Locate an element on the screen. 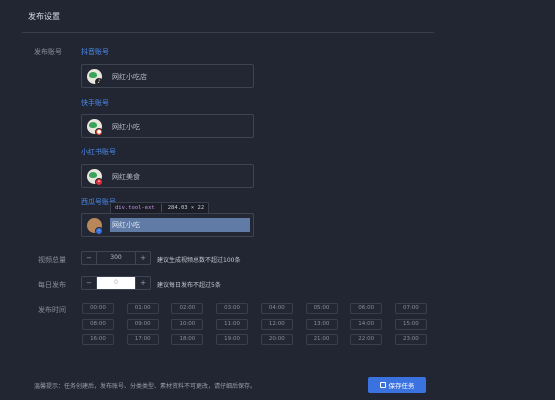 This screenshot has width=555, height=400. daily-input: 0 is located at coordinates (116, 283).